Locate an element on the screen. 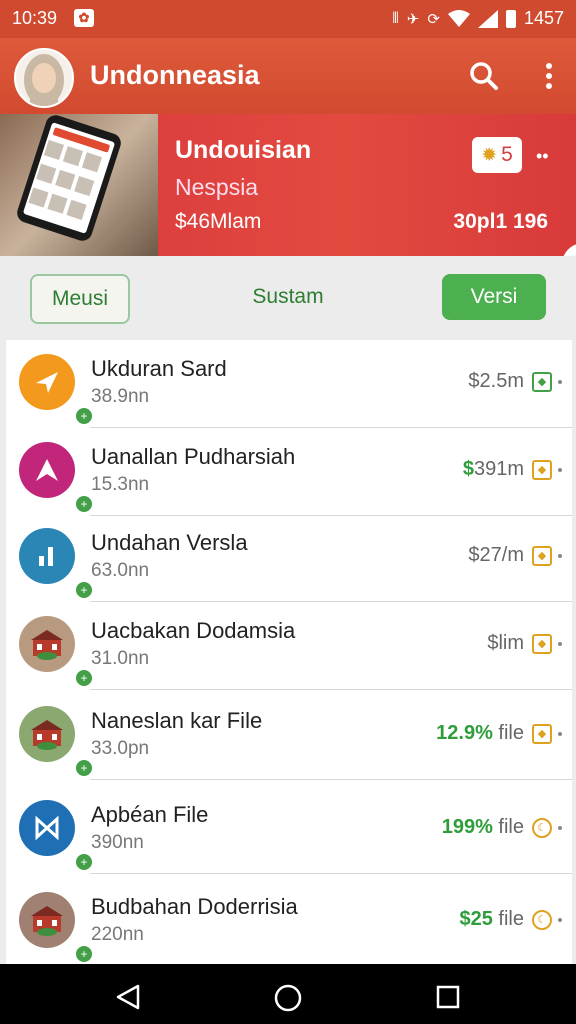 The width and height of the screenshot is (576, 1024). item-price: $25 file is located at coordinates (492, 919).